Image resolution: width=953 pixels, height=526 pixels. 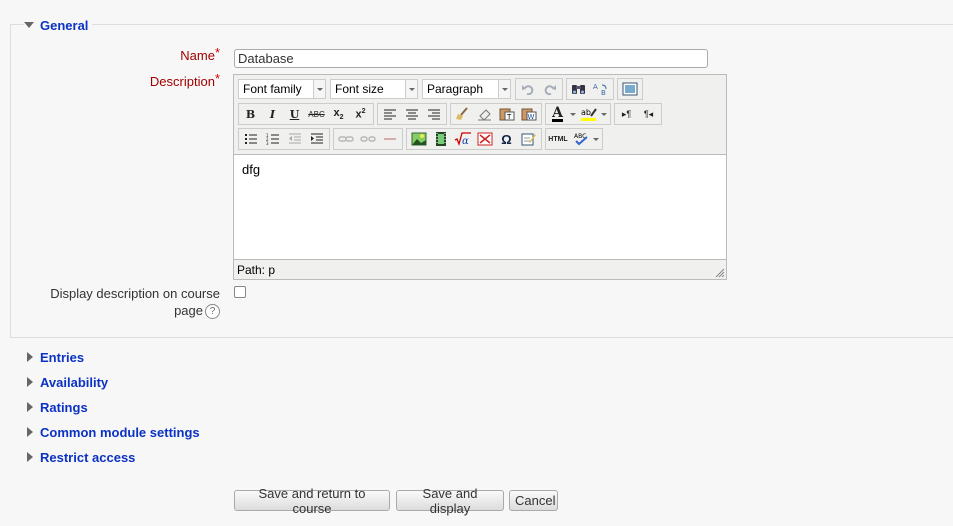 I want to click on paste-word-icon: W, so click(x=528, y=114).